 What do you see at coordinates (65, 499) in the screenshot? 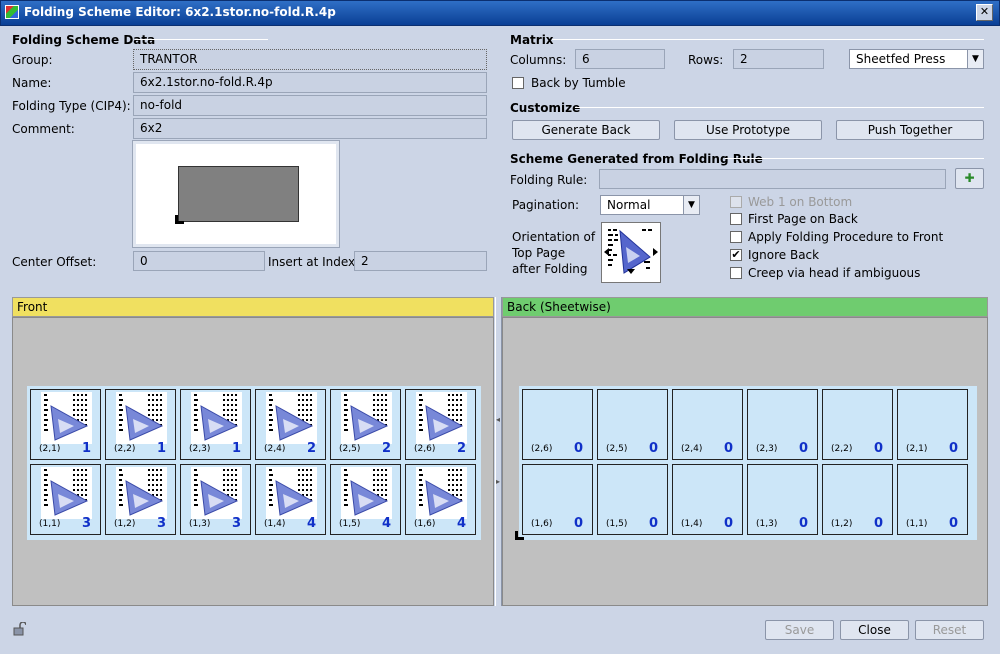
I see `front-page-cell: (1,1) 3` at bounding box center [65, 499].